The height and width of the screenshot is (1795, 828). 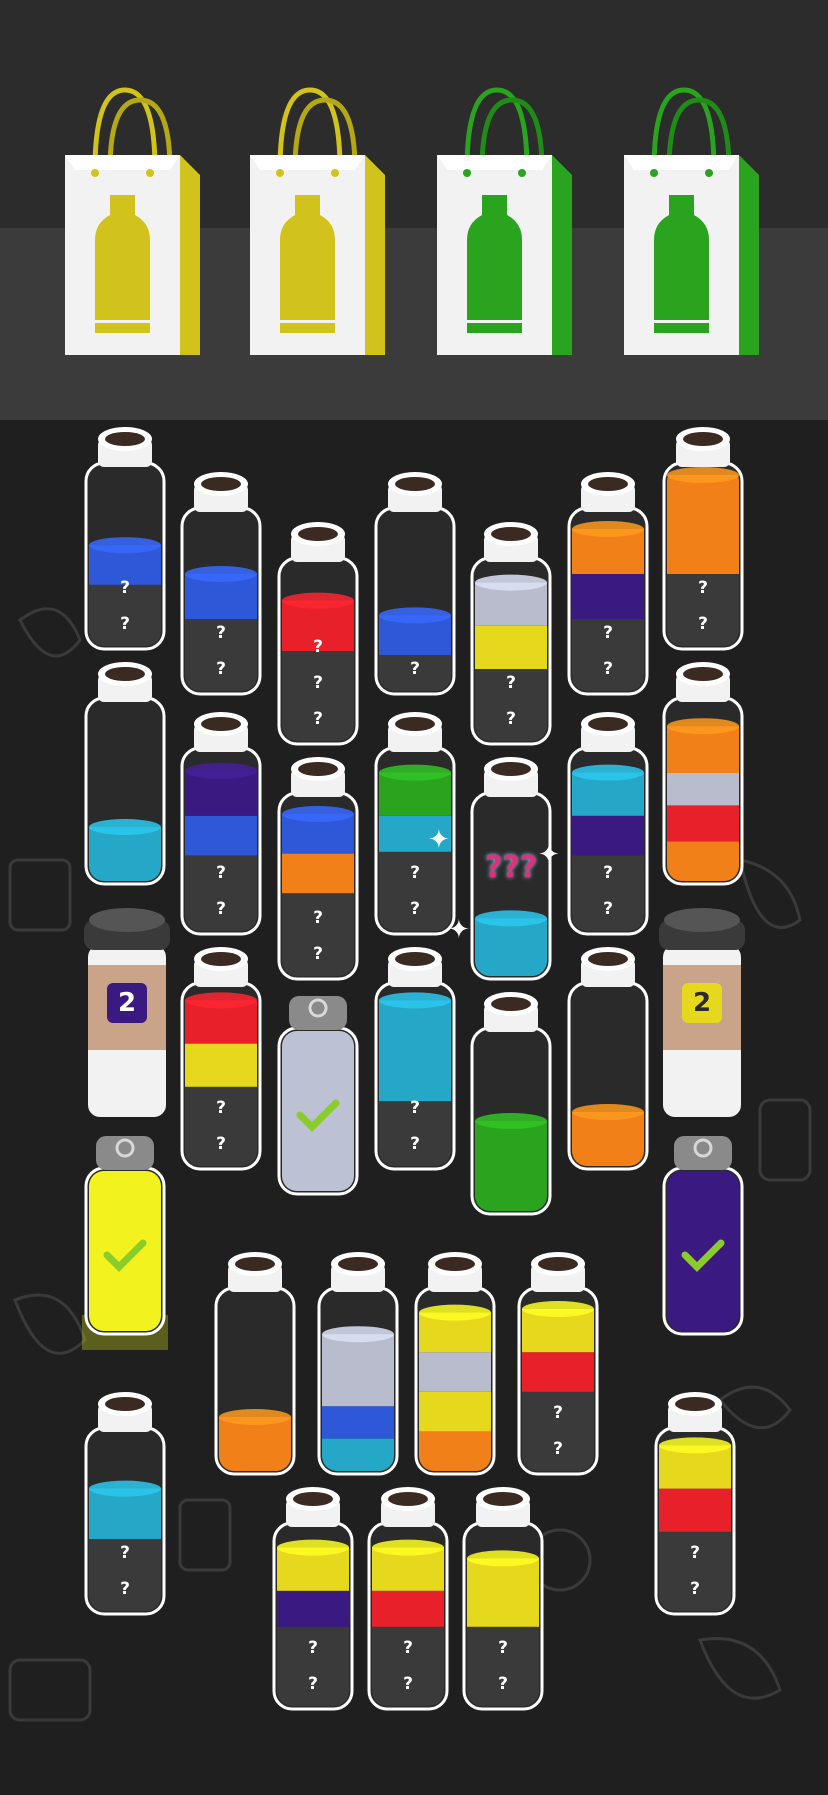 I want to click on bottle: ???, so click(x=318, y=640).